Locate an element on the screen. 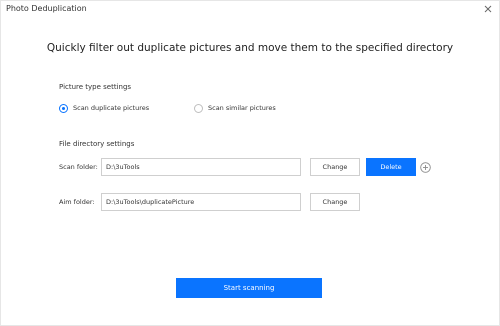 The height and width of the screenshot is (326, 500). picture-type-section-title: Picture type settings is located at coordinates (95, 87).